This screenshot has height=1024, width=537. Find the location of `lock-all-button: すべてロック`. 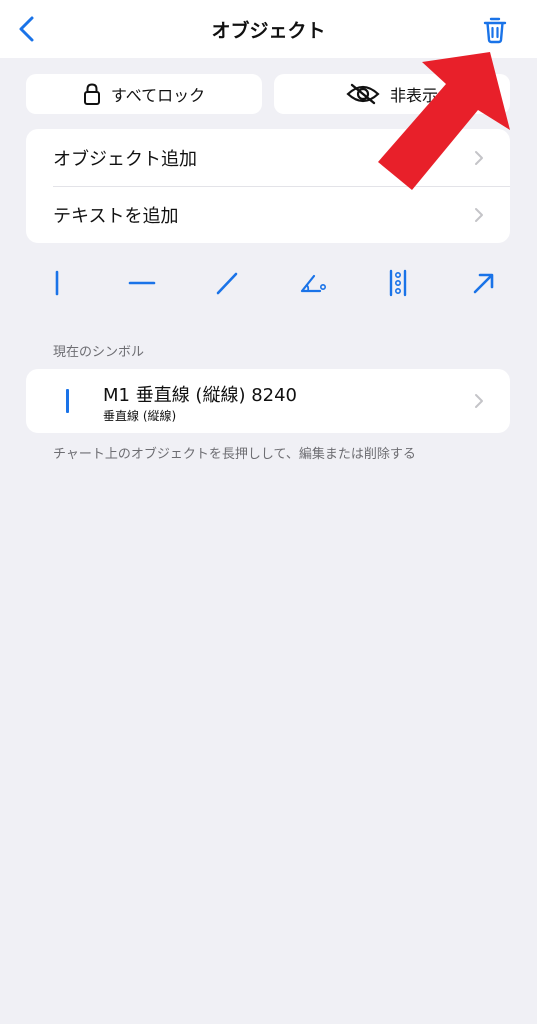

lock-all-button: すべてロック is located at coordinates (144, 94).